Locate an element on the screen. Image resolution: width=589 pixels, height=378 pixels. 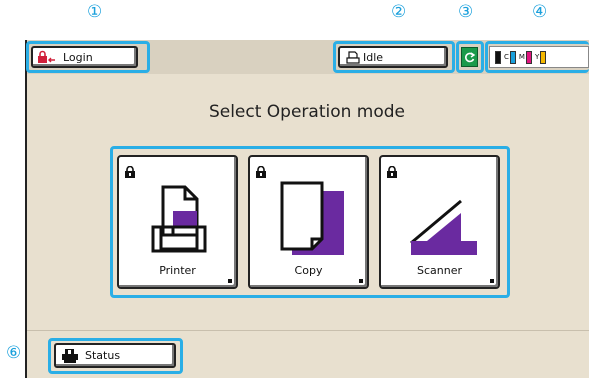
ink-k: K is located at coordinates (497, 57).